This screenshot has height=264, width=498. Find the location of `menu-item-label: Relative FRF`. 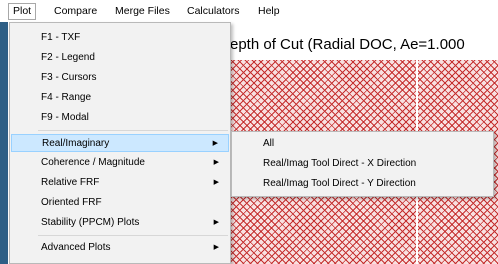

menu-item-label: Relative FRF is located at coordinates (70, 182).